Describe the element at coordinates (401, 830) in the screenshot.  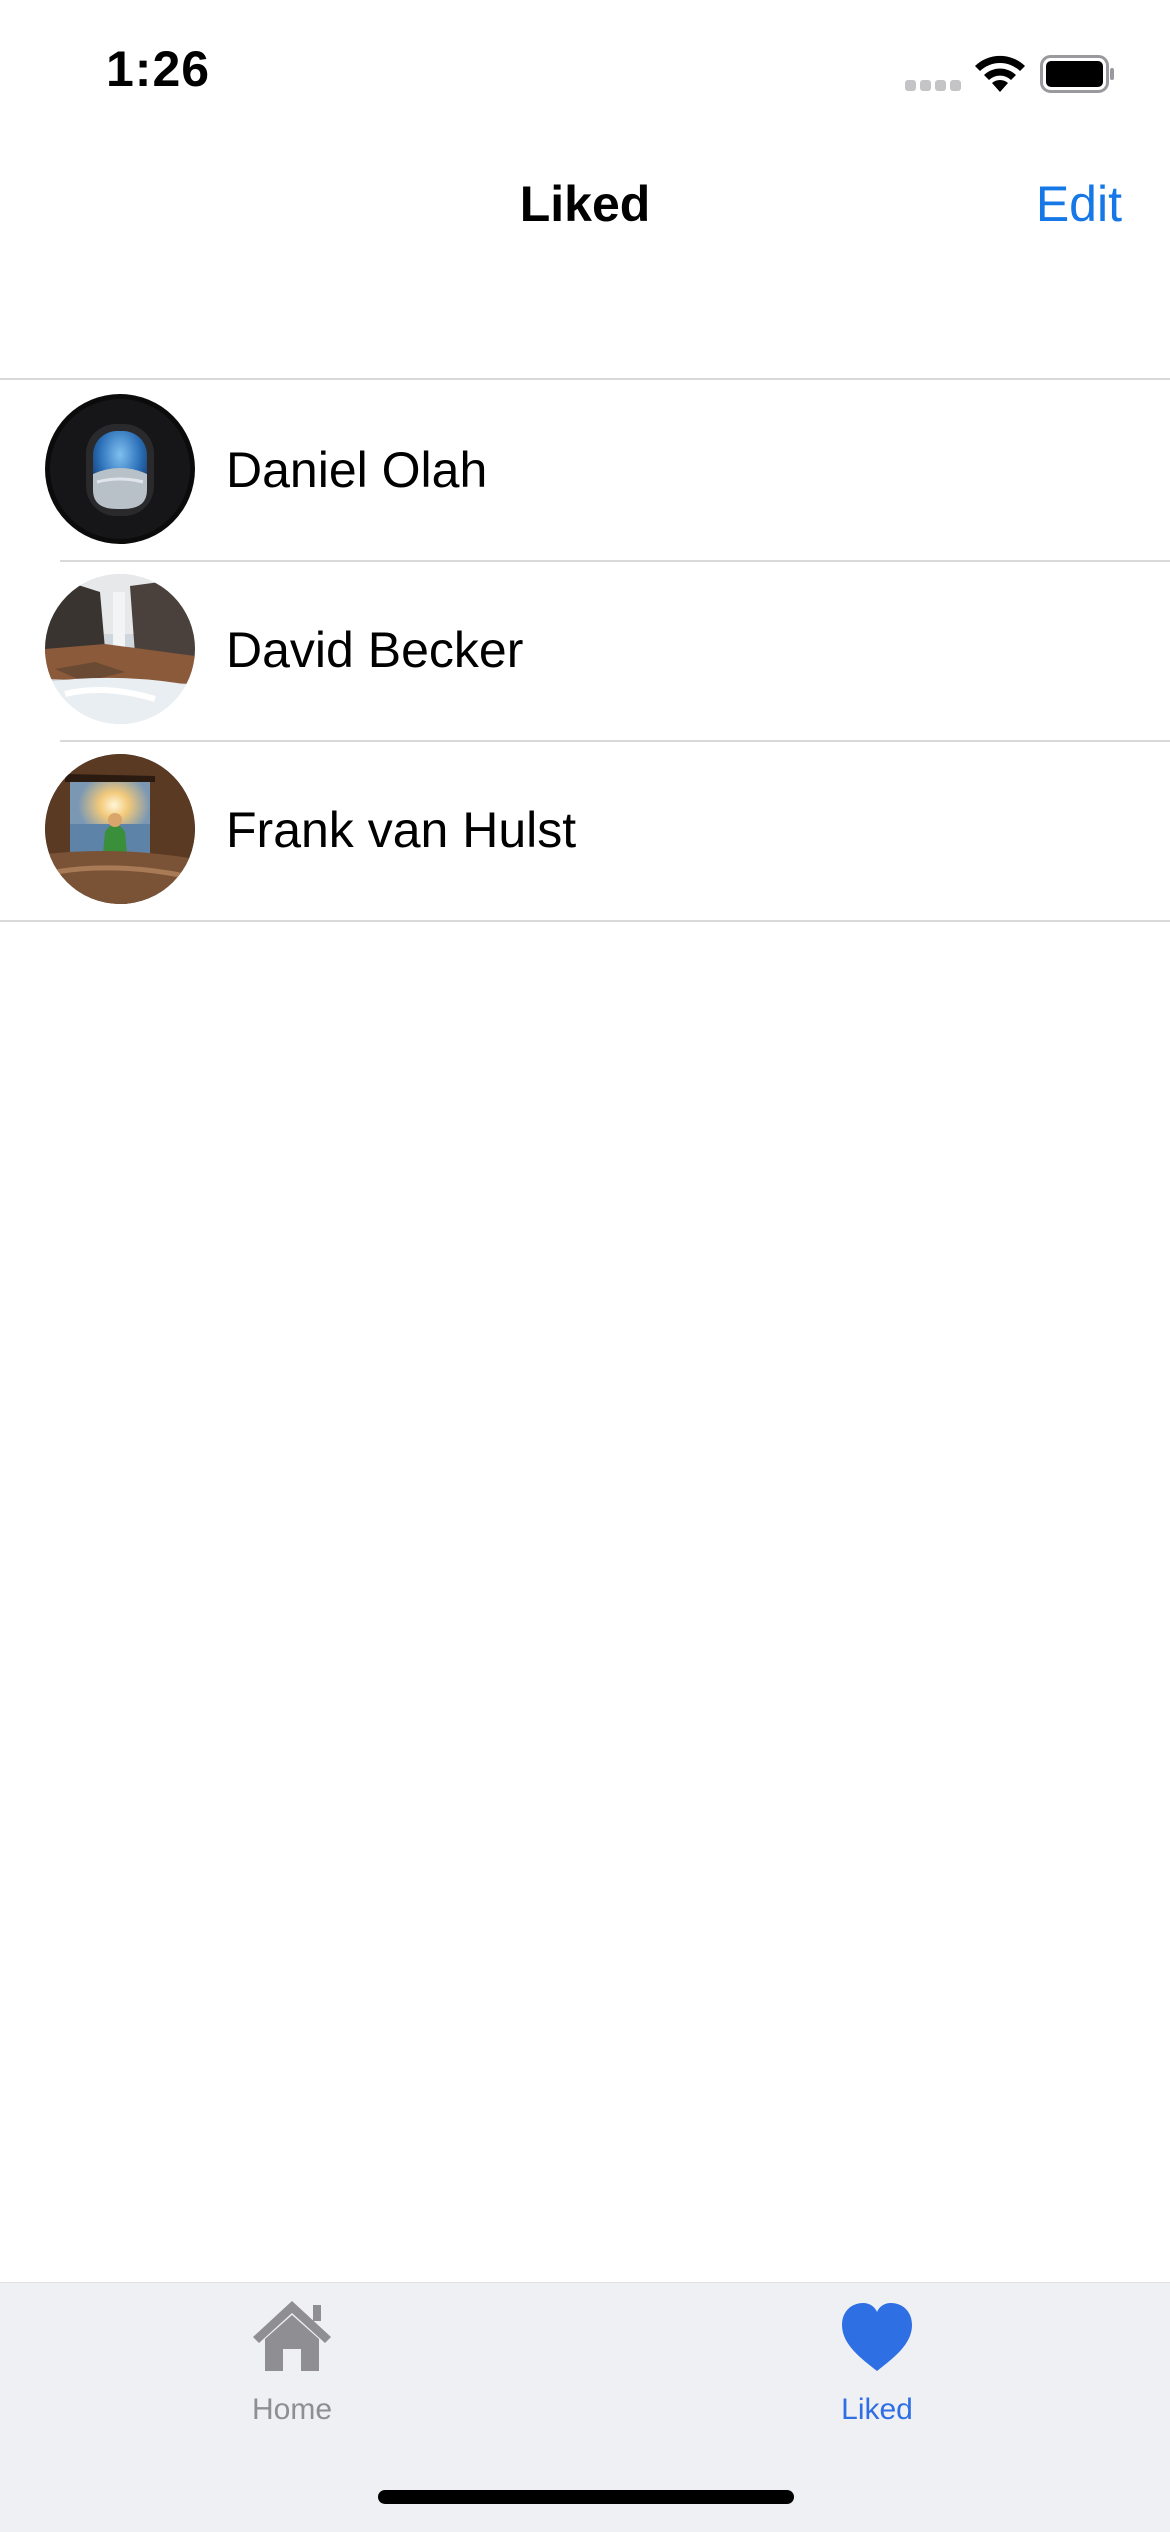
I see `list-item-label: Frank van Hulst` at that location.